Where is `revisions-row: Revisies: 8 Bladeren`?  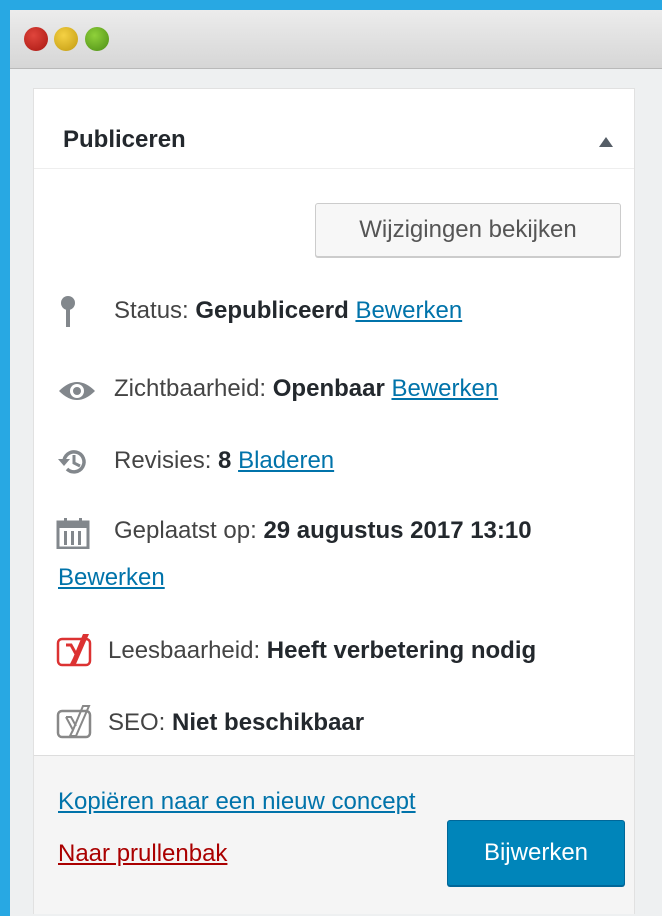 revisions-row: Revisies: 8 Bladeren is located at coordinates (334, 462).